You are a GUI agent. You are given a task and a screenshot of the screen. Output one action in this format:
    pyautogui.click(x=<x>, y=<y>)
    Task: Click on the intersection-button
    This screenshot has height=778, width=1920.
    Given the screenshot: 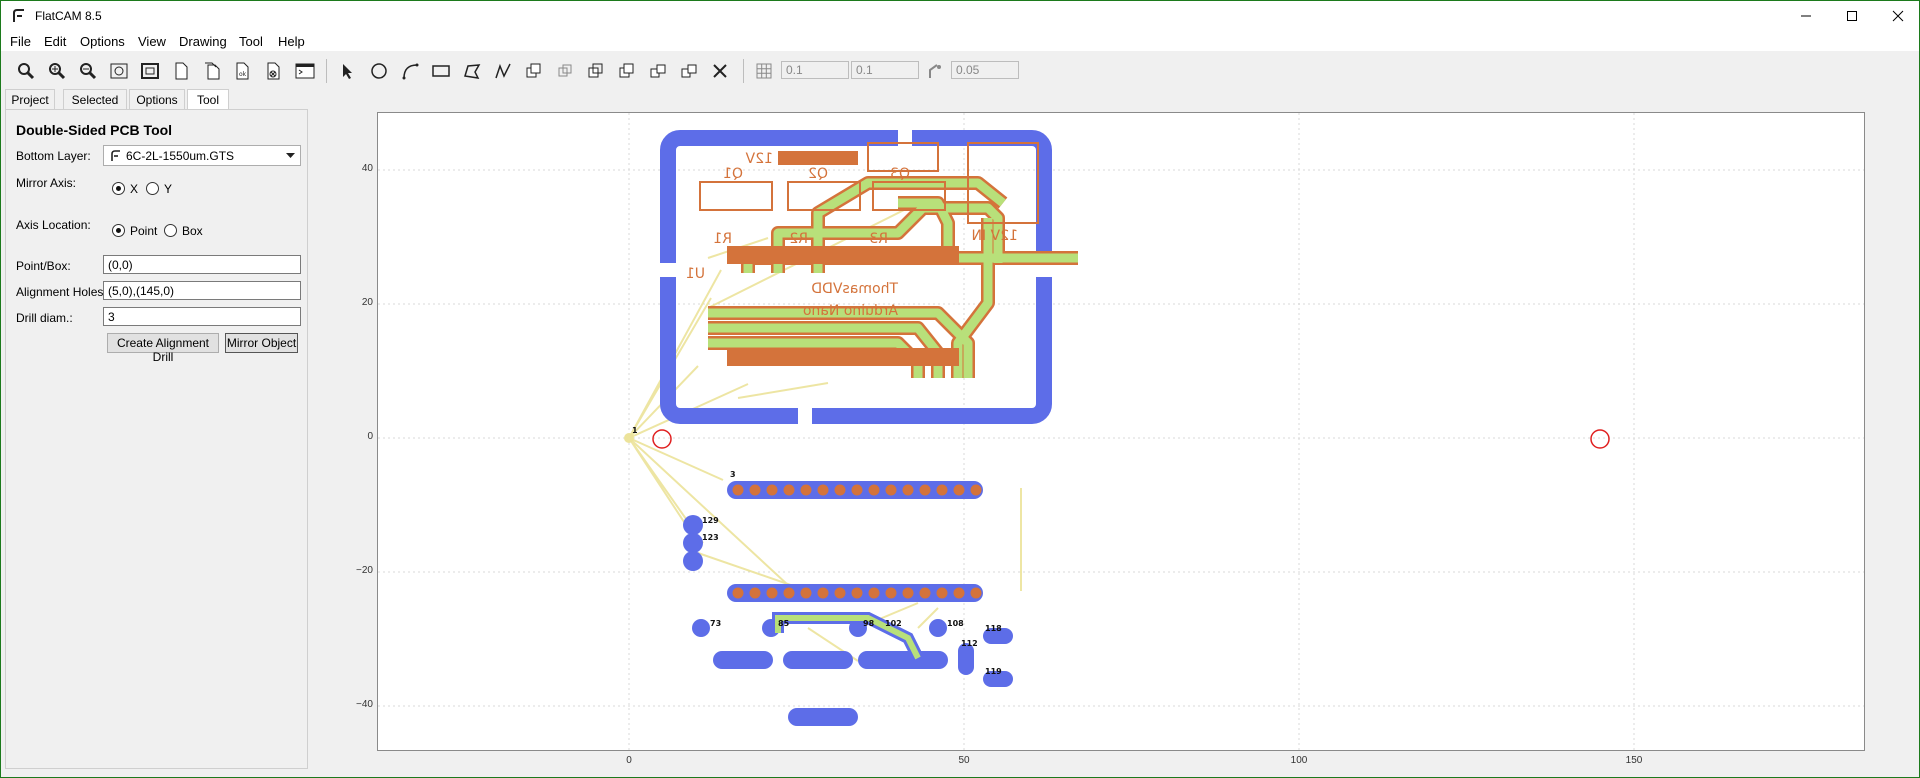 What is the action you would take?
    pyautogui.click(x=565, y=71)
    